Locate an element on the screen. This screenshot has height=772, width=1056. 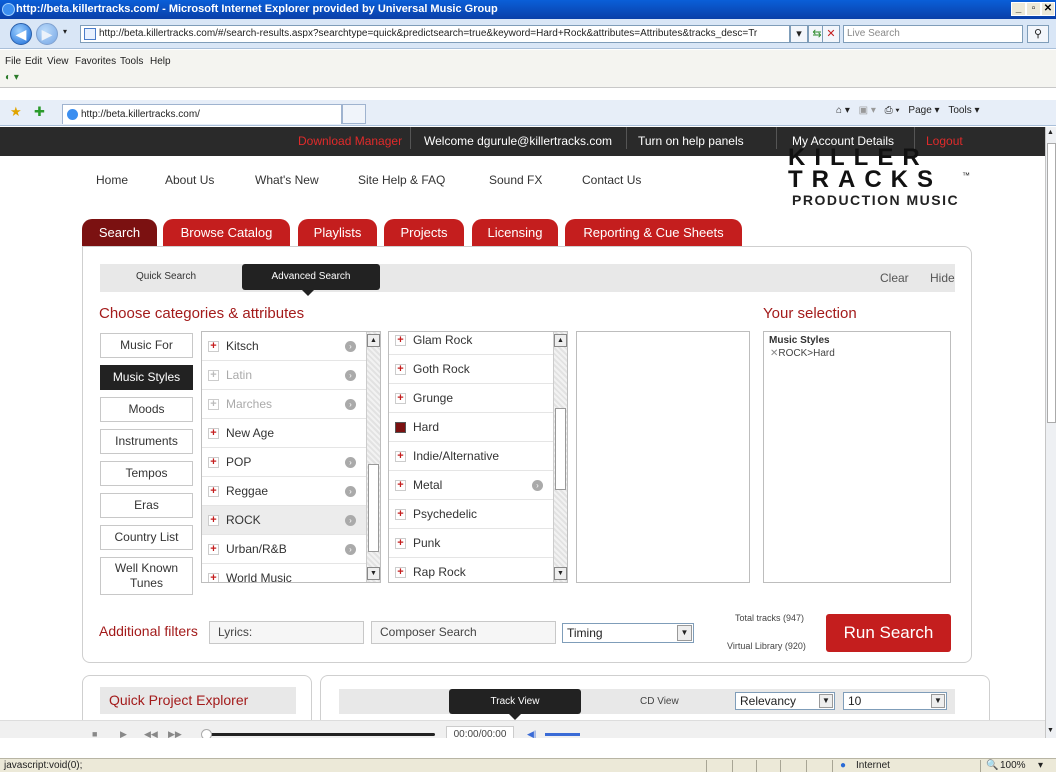
list-item: + Psychedelic is located at coordinates (471, 514).